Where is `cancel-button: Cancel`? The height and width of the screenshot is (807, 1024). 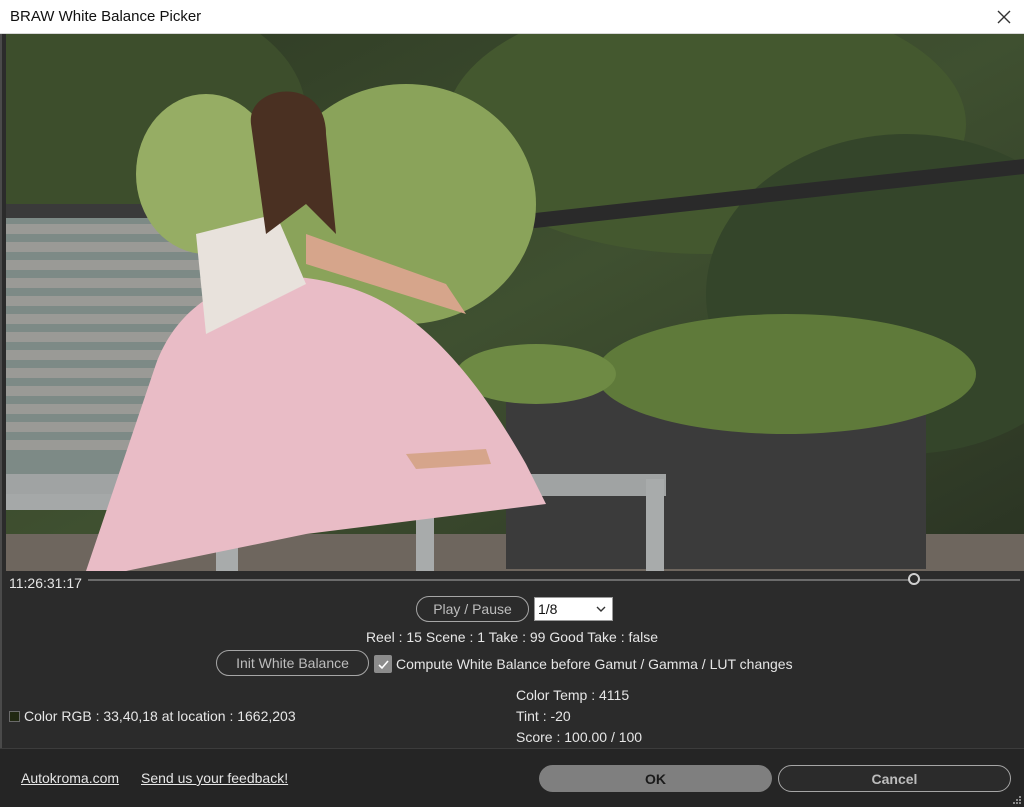 cancel-button: Cancel is located at coordinates (894, 778).